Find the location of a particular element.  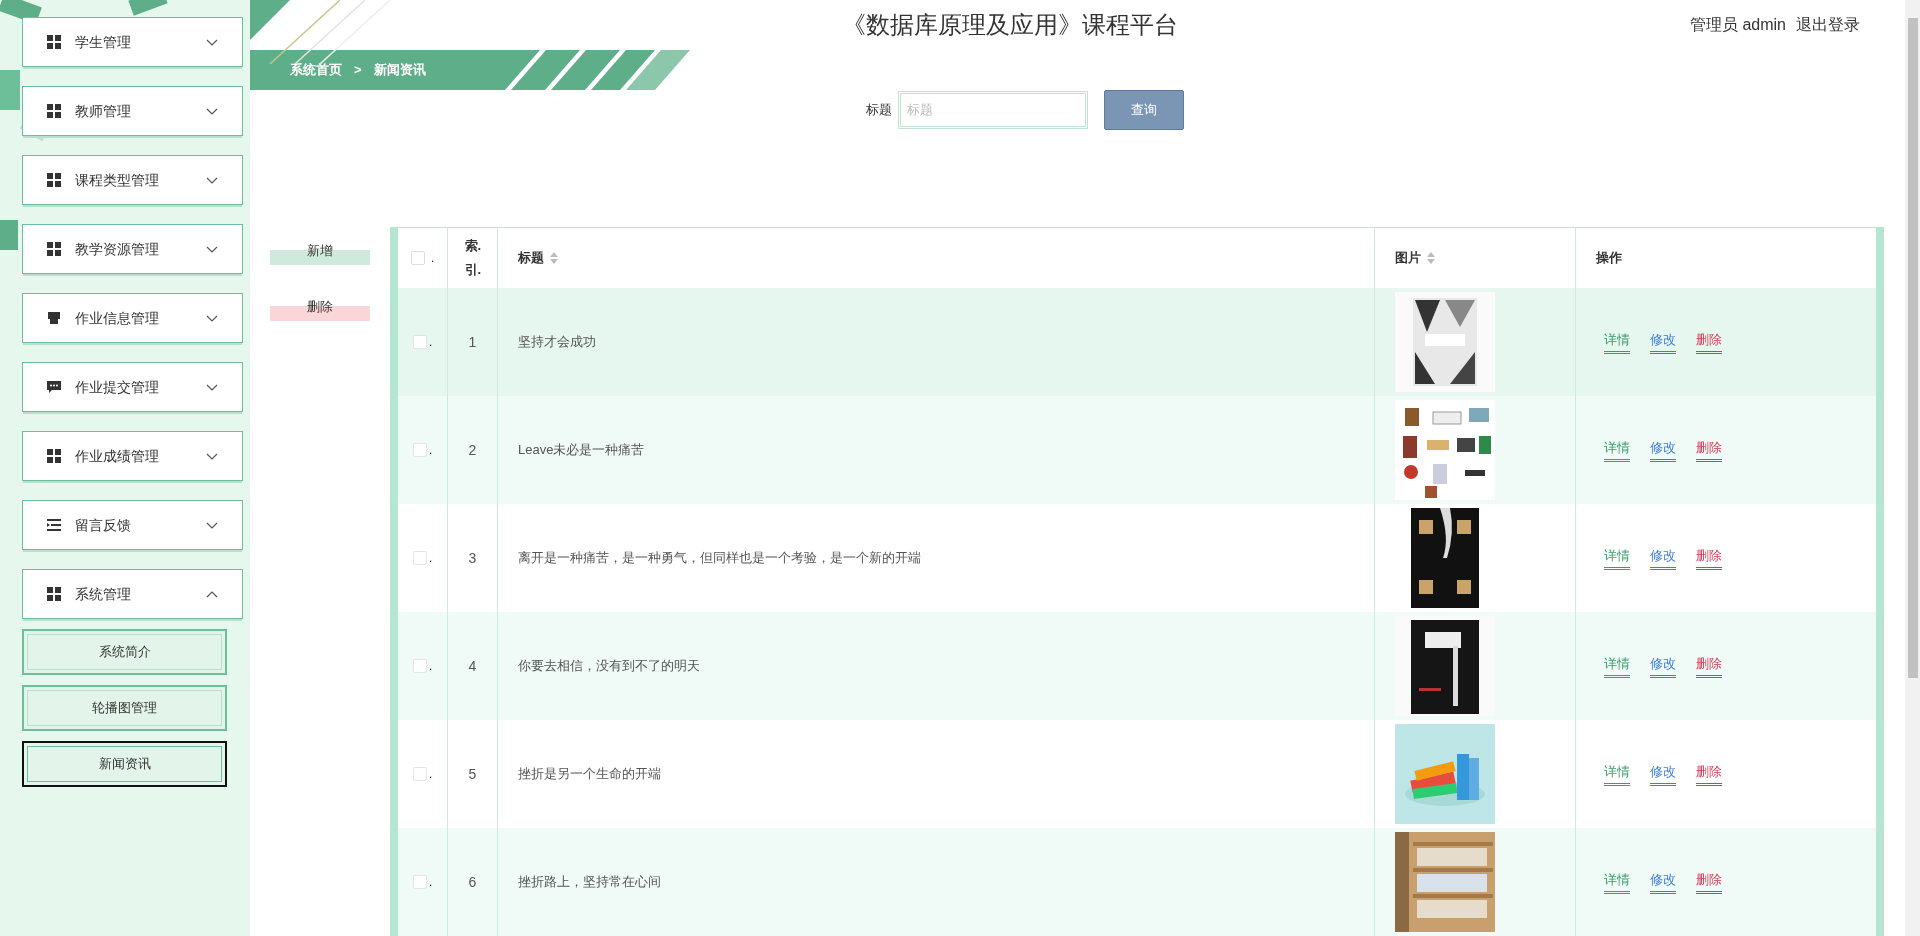

store-icon is located at coordinates (54, 318).